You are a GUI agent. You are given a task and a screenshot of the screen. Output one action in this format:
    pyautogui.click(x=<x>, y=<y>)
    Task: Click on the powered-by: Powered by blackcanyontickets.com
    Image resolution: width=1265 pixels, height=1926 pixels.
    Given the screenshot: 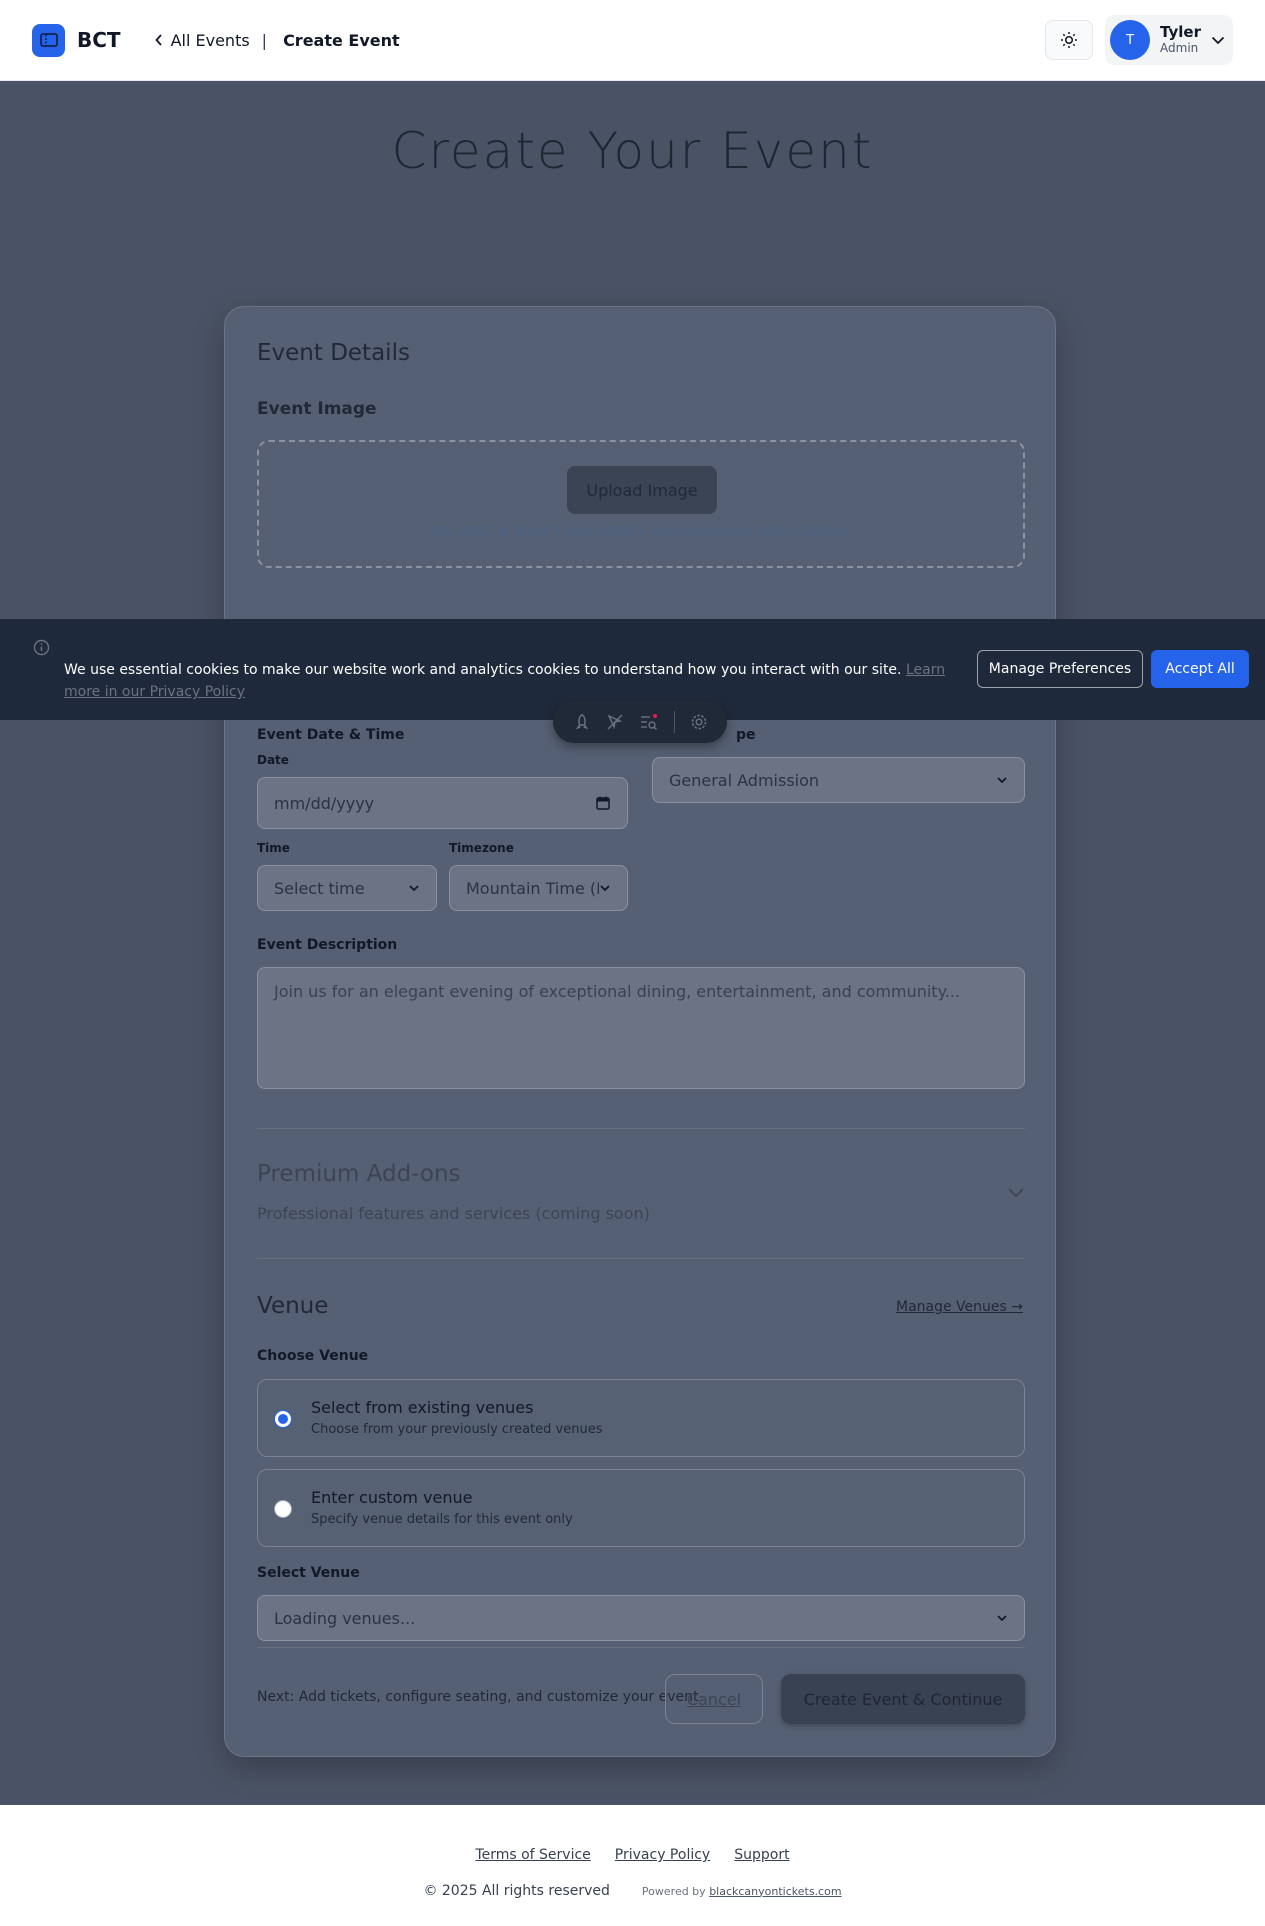 What is the action you would take?
    pyautogui.click(x=742, y=1891)
    